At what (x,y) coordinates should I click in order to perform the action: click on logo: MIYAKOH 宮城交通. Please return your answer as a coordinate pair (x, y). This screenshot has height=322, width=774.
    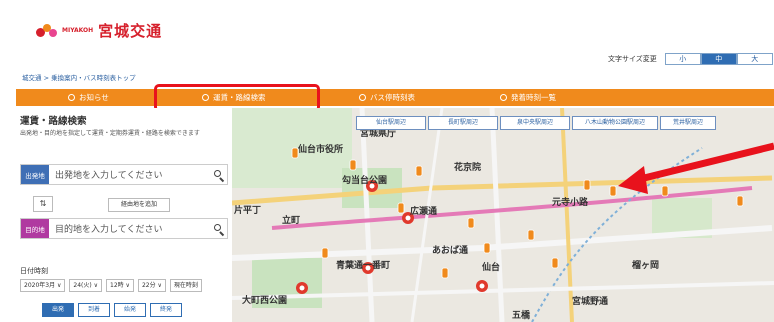
    Looking at the image, I should click on (99, 30).